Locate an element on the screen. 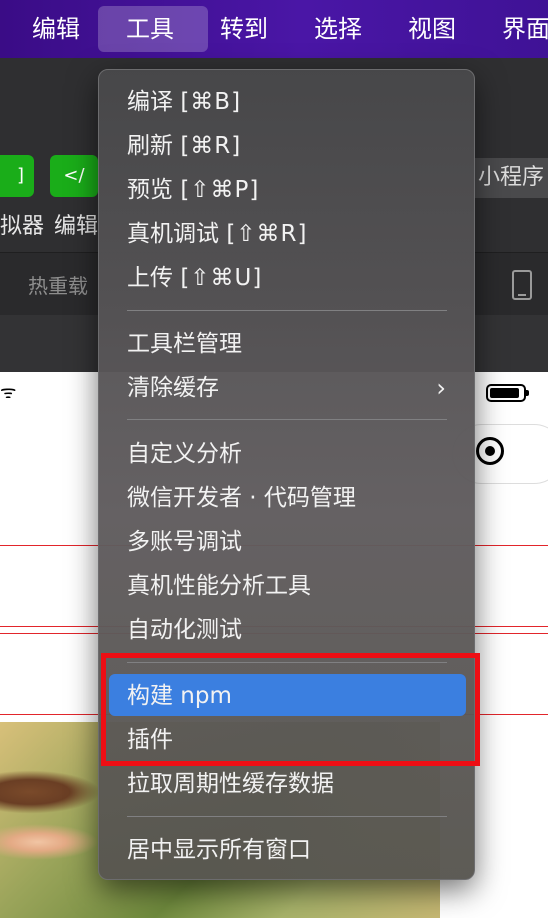 The image size is (548, 918). menubar-select: 选择 is located at coordinates (338, 29).